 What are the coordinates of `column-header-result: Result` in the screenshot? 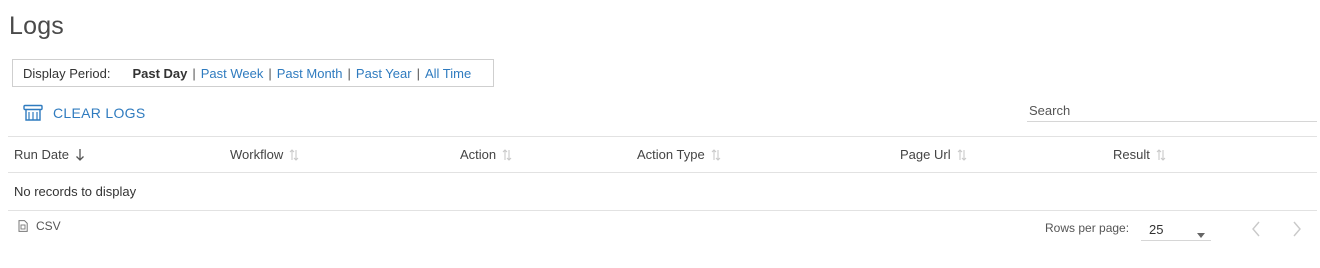 It's located at (1139, 154).